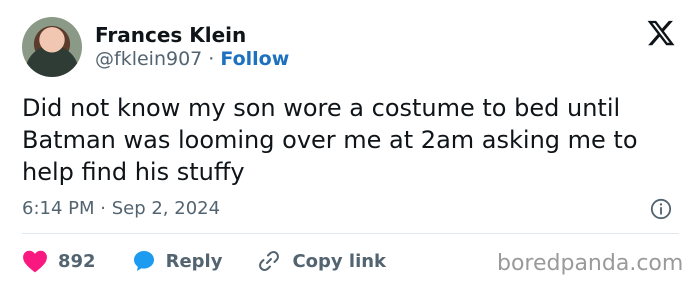  I want to click on like-button: 892, so click(59, 261).